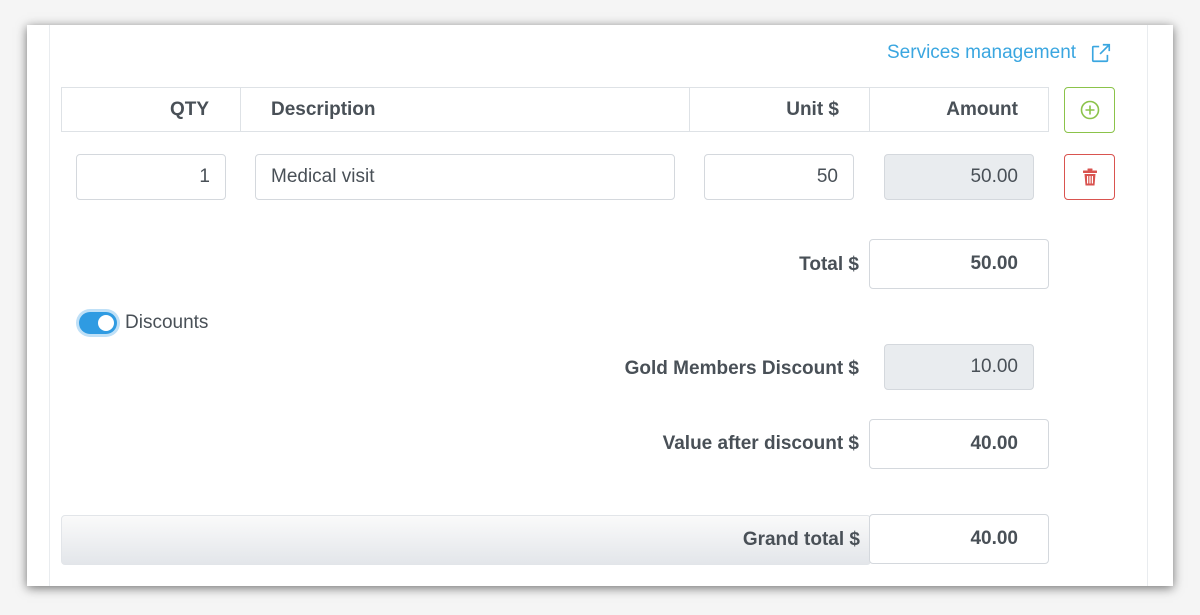  I want to click on grand-total-bar: Grand total $, so click(466, 540).